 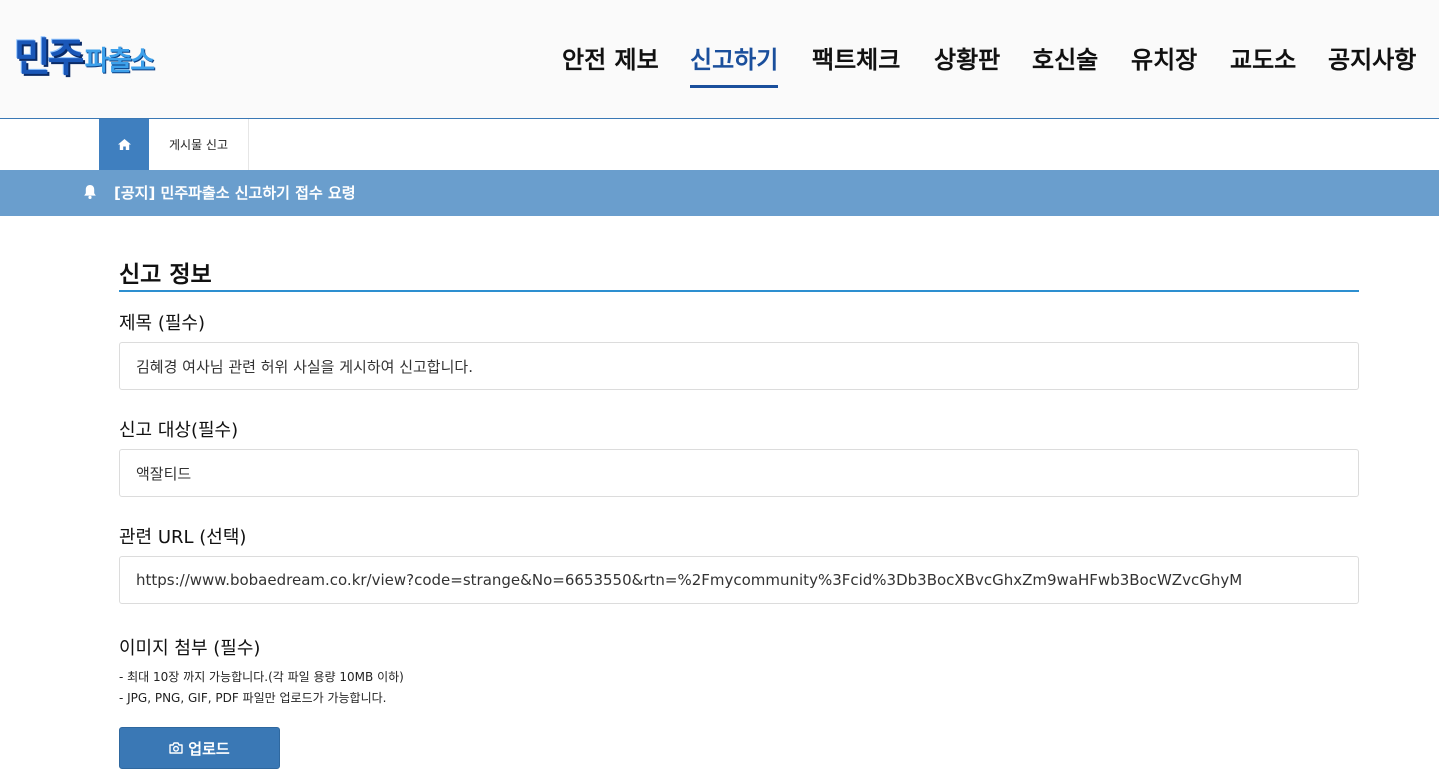 What do you see at coordinates (739, 291) in the screenshot?
I see `section-divider` at bounding box center [739, 291].